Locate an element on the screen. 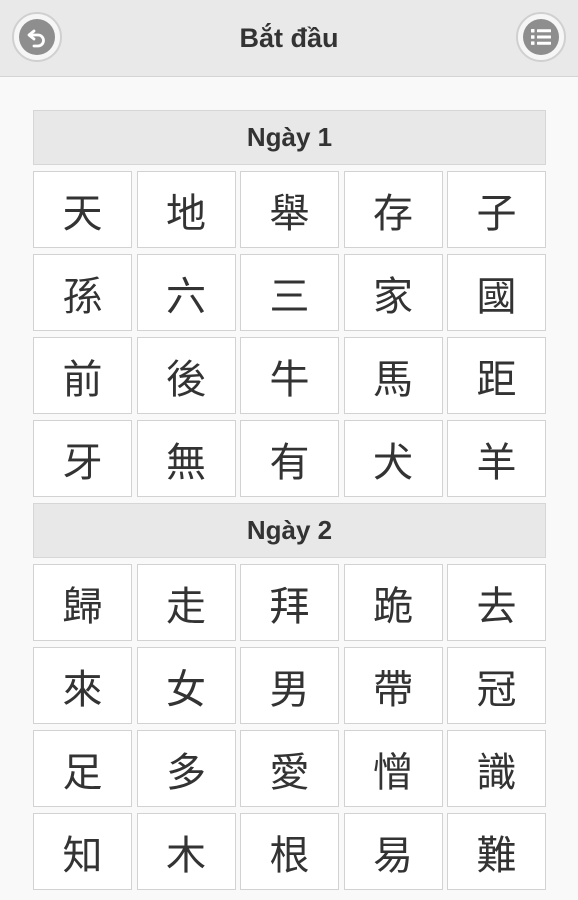 This screenshot has height=900, width=578. character-cell: 難 is located at coordinates (496, 851).